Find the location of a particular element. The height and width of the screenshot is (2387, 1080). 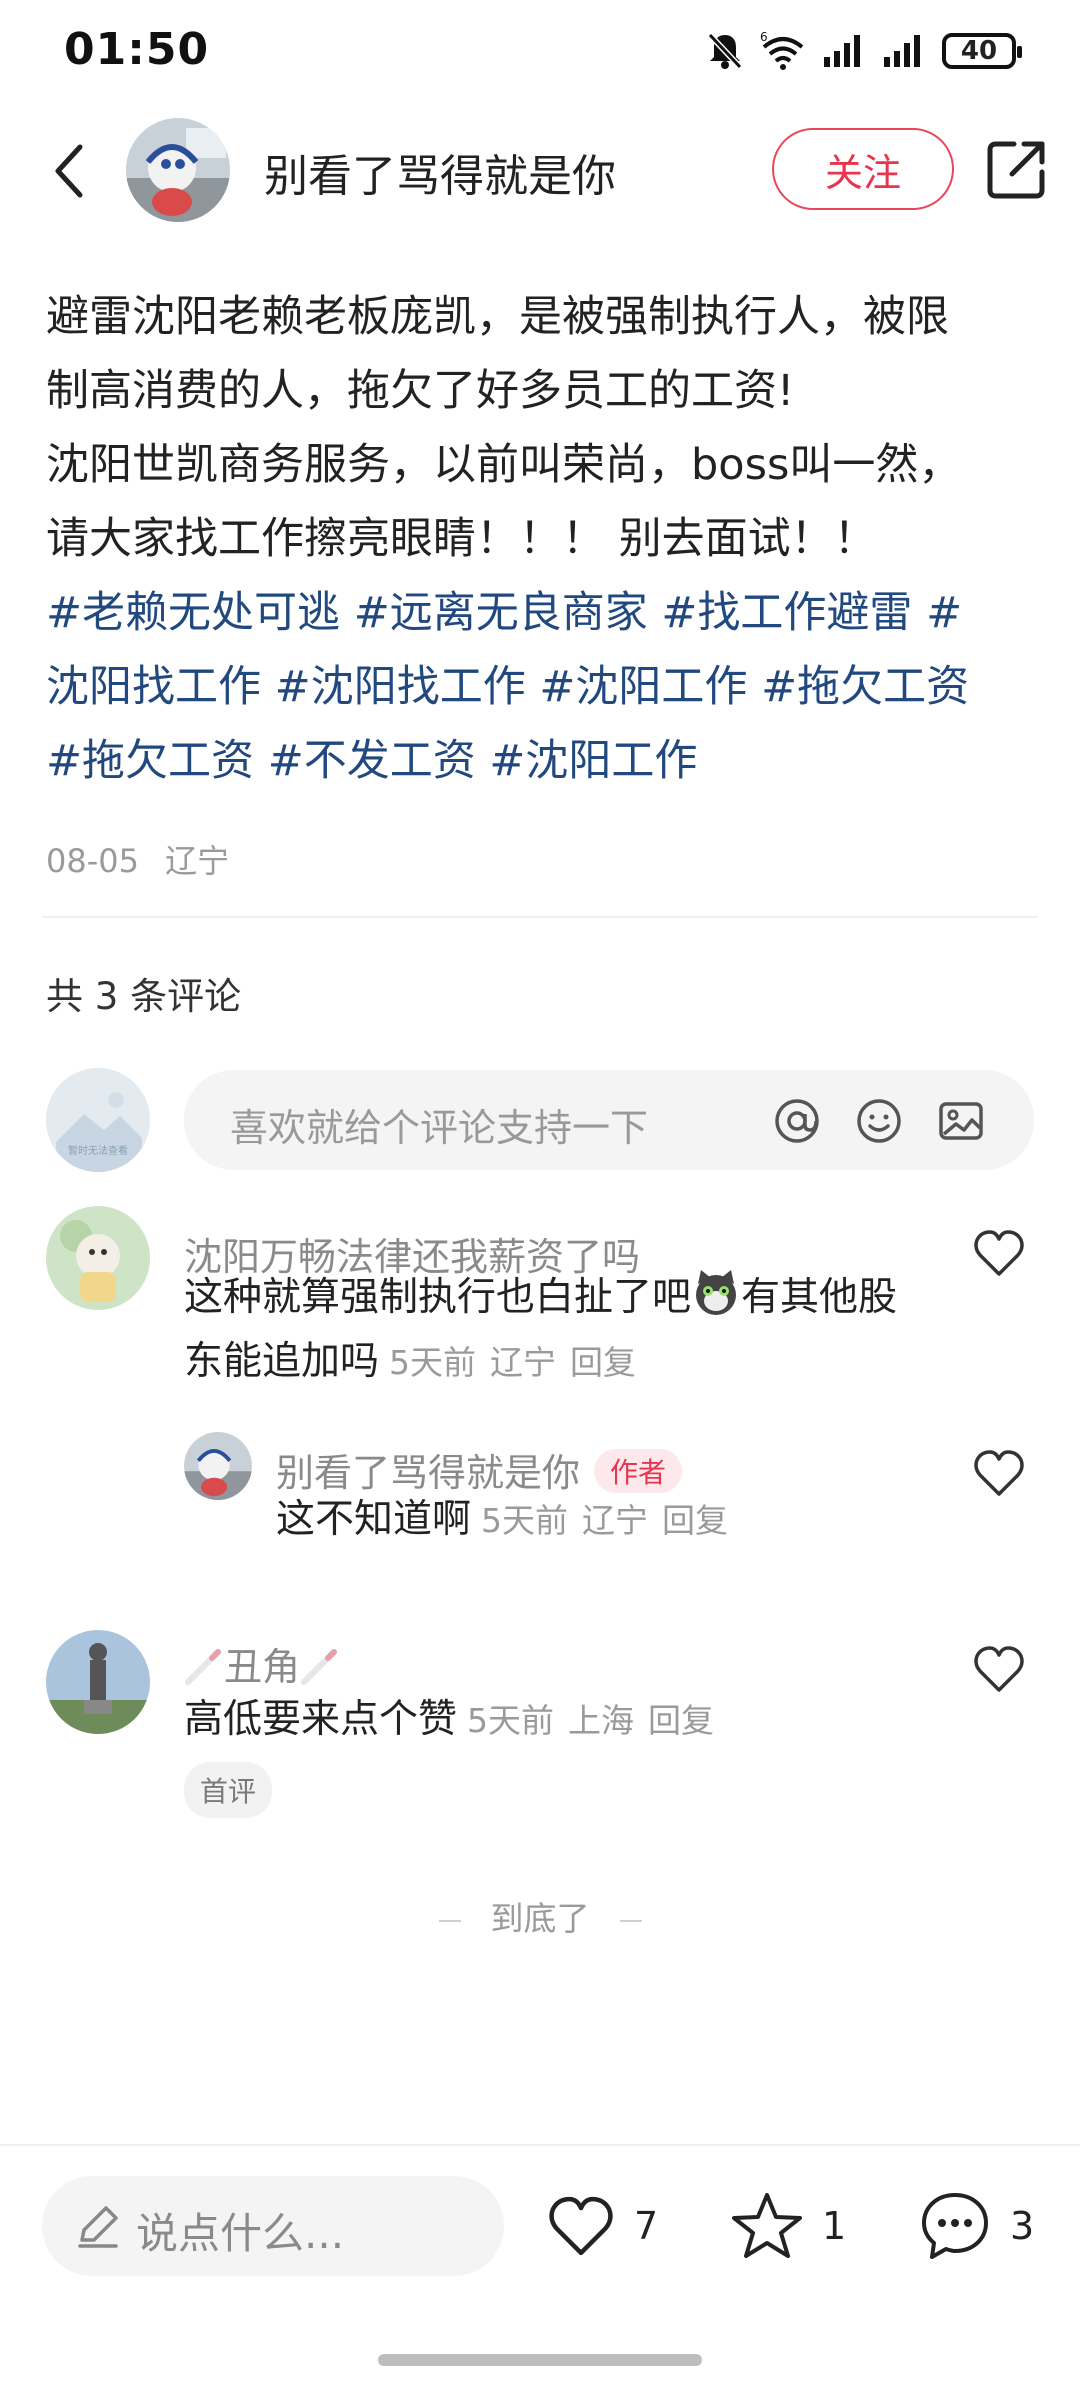

avatar-placeholder: 暂时无法查看 is located at coordinates (98, 1120).